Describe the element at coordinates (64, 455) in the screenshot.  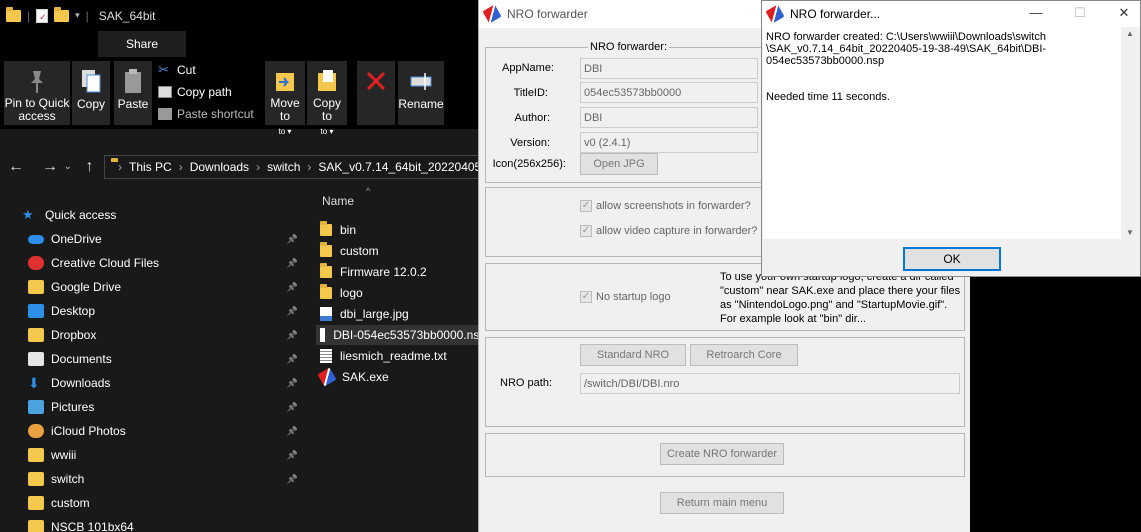
I see `nav-item-label: wwiii` at that location.